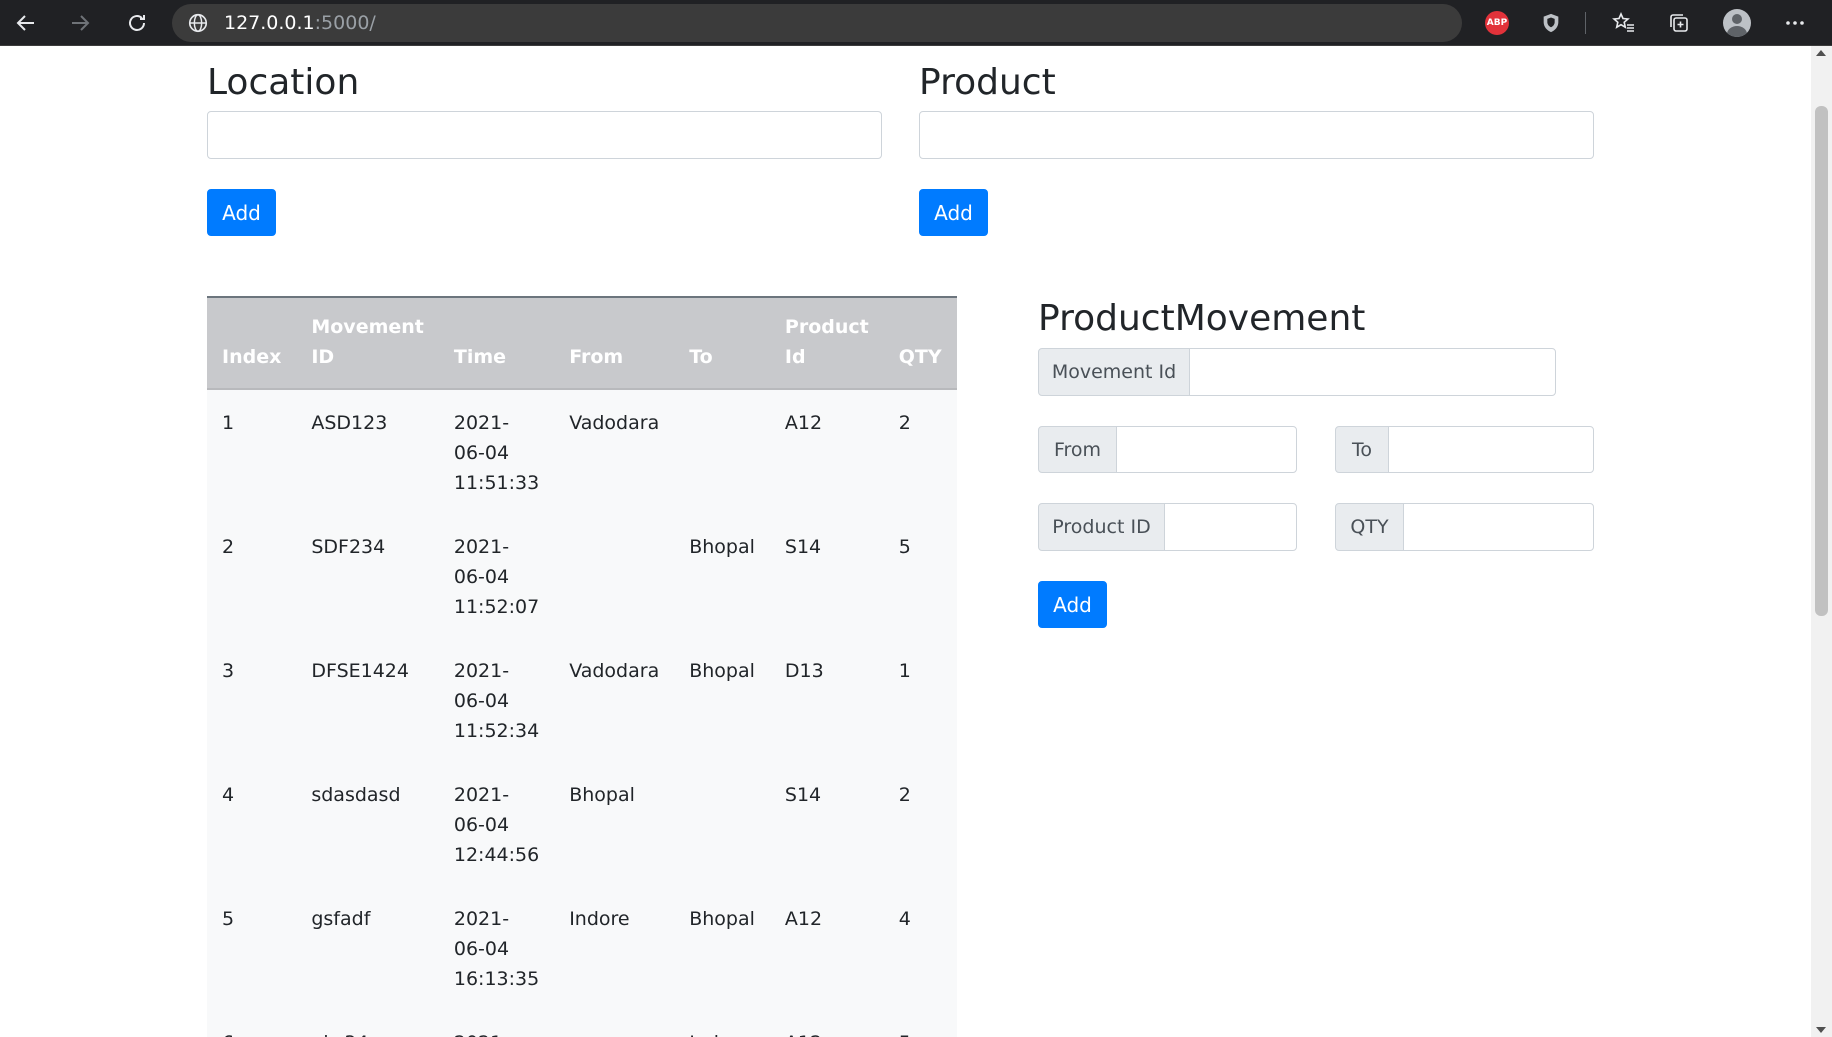  I want to click on star-list-icon, so click(1623, 22).